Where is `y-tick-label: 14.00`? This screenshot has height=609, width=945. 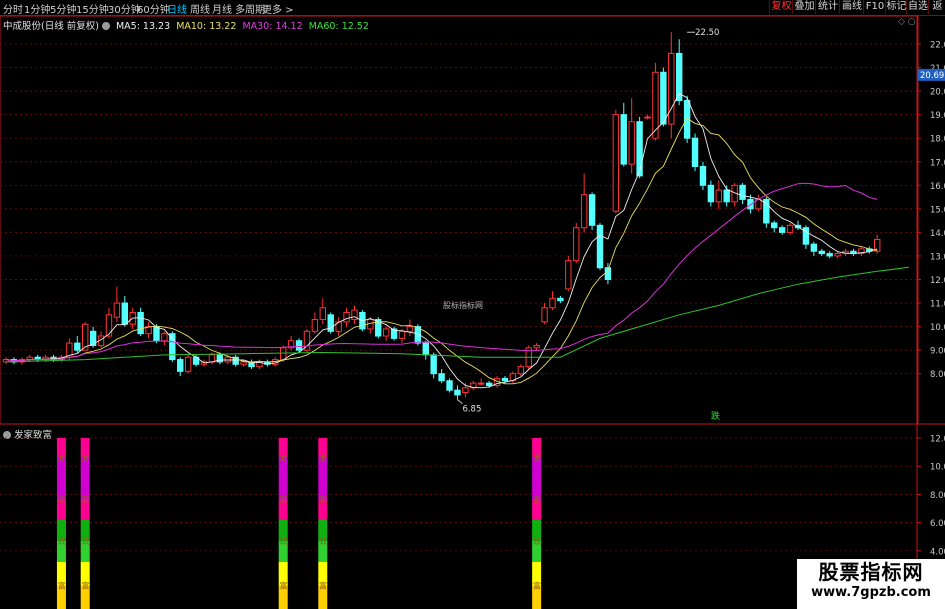
y-tick-label: 14.00 is located at coordinates (937, 234).